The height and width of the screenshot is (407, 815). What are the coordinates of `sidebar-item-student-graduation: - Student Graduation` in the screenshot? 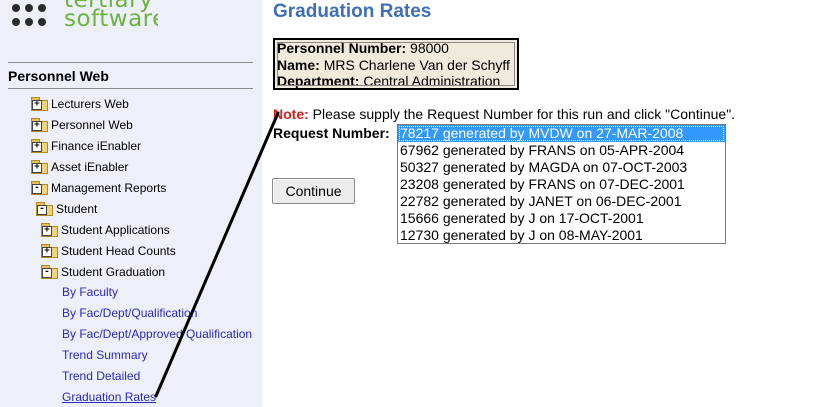 It's located at (103, 272).